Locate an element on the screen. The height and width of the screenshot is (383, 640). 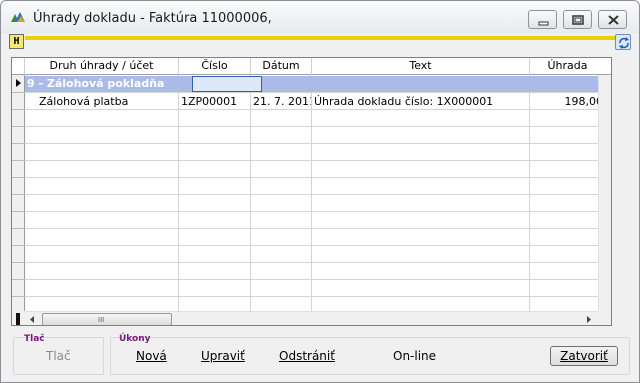
close-window-button is located at coordinates (612, 19).